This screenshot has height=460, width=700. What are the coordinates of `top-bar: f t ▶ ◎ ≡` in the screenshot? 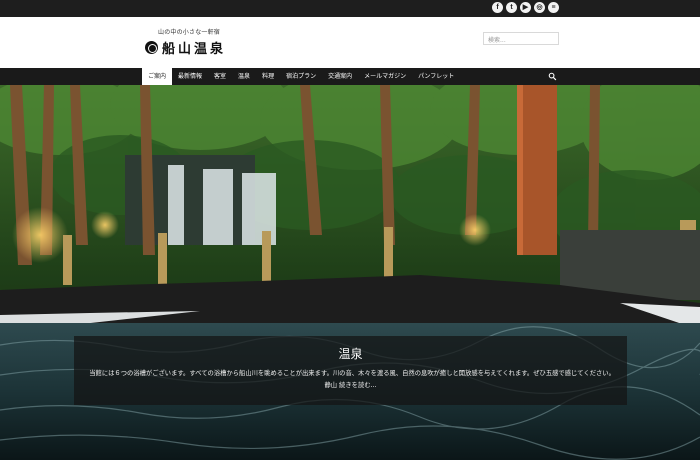 It's located at (350, 8).